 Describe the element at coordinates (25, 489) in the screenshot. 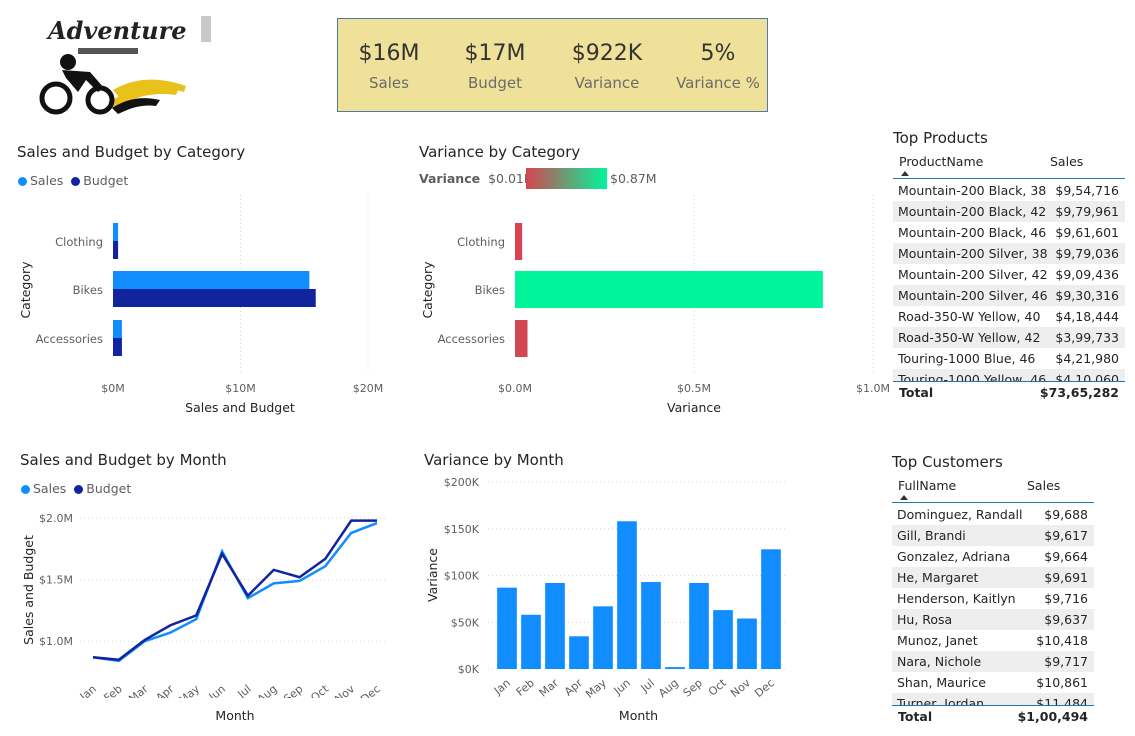

I see `legend-sales-dot` at that location.